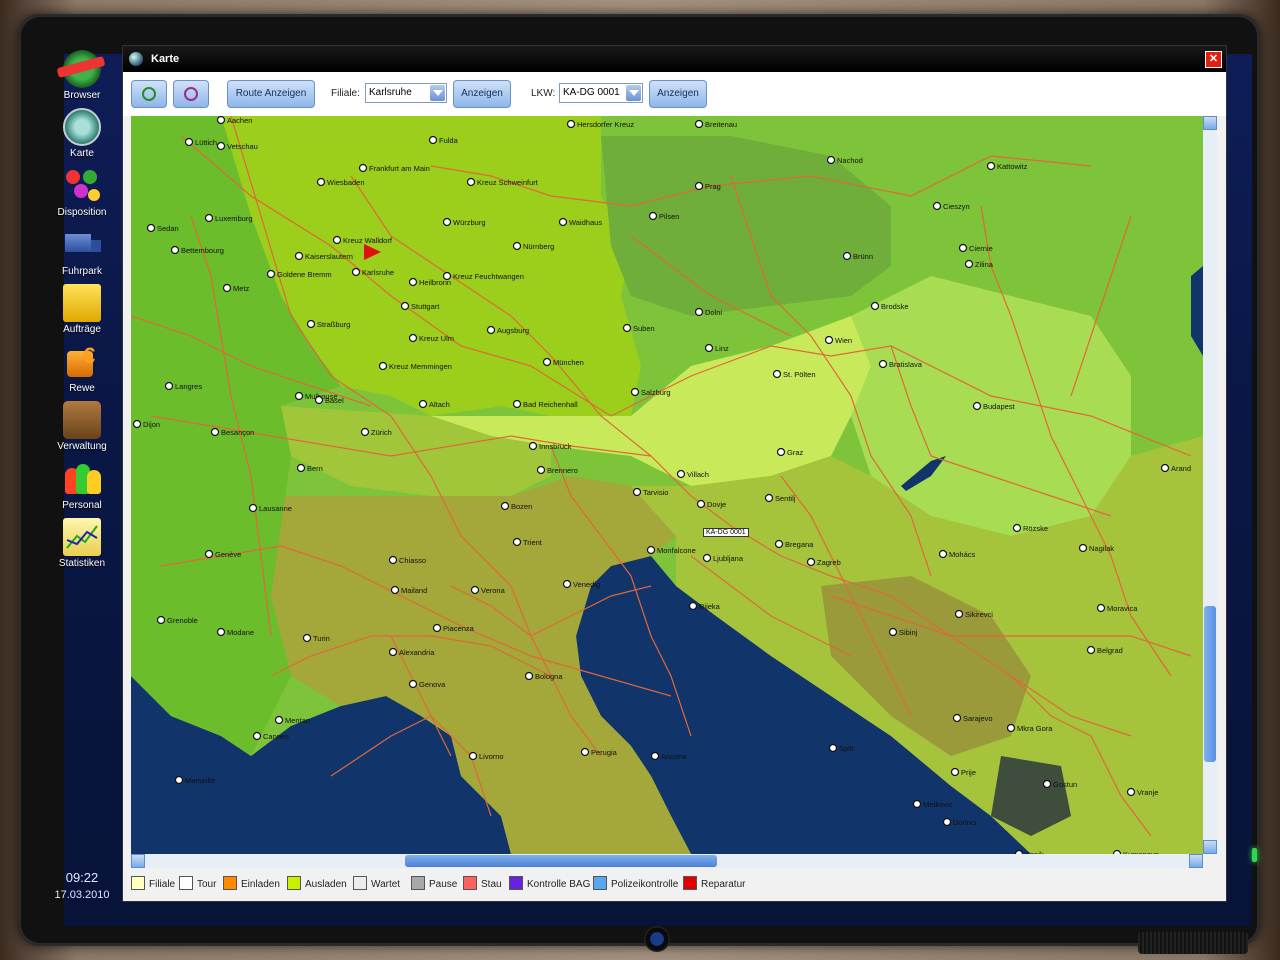  I want to click on close-button: ✕, so click(1213, 59).